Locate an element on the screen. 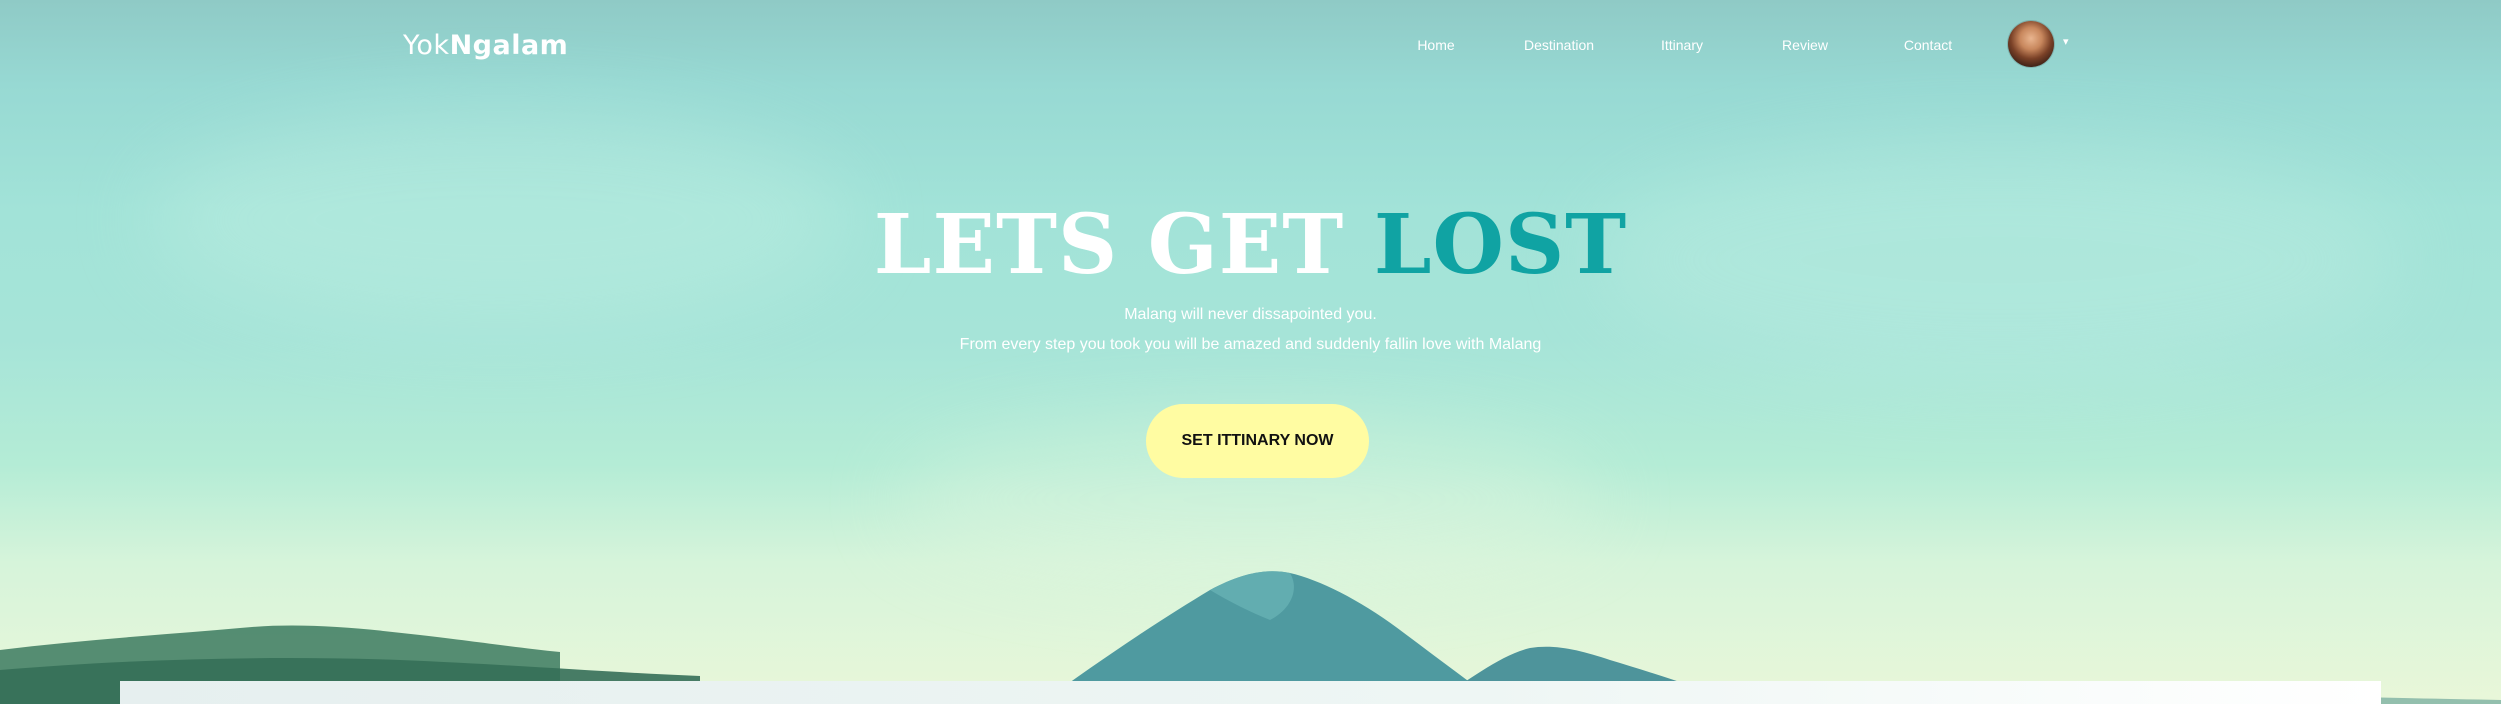 This screenshot has width=2501, height=704. nav-item-review: Review is located at coordinates (1805, 45).